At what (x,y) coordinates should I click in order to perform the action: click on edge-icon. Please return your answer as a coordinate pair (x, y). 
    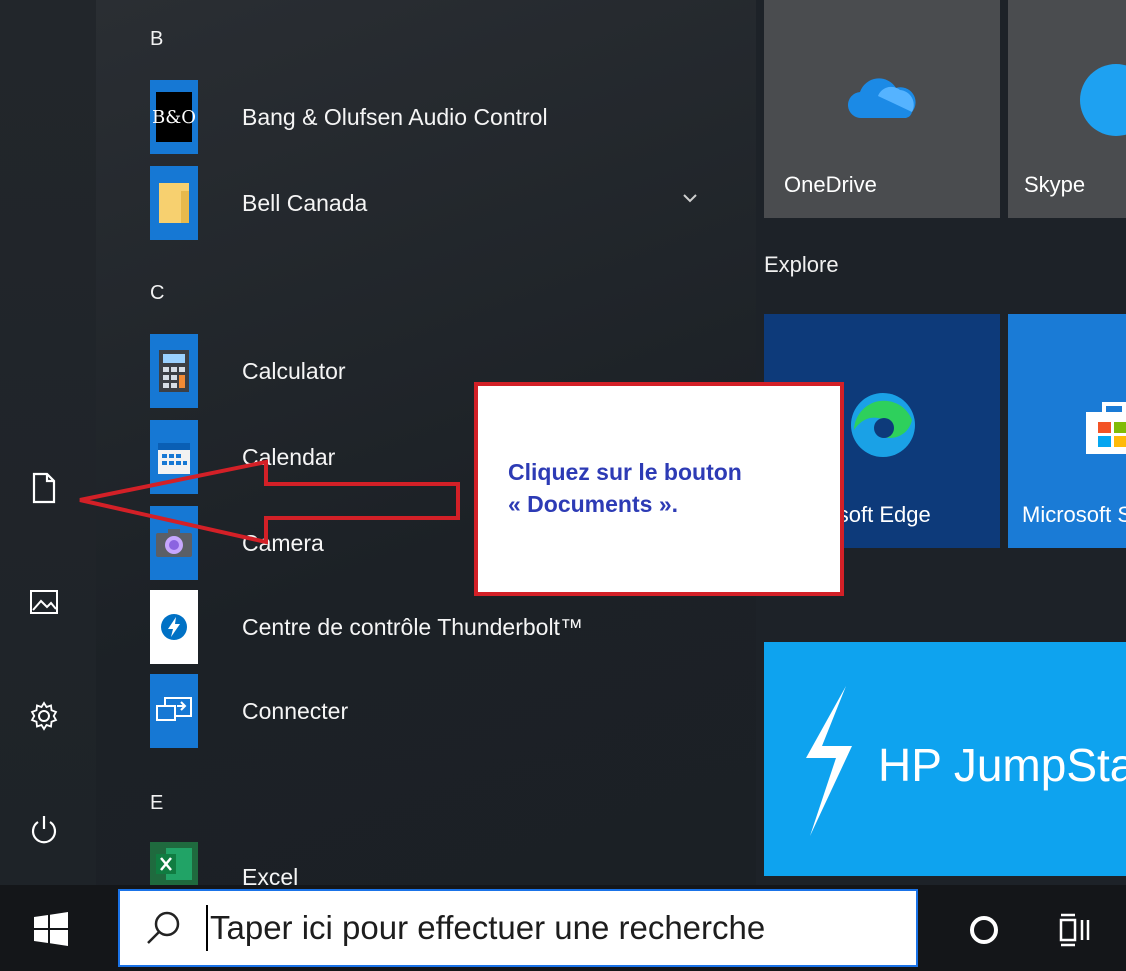
    Looking at the image, I should click on (883, 427).